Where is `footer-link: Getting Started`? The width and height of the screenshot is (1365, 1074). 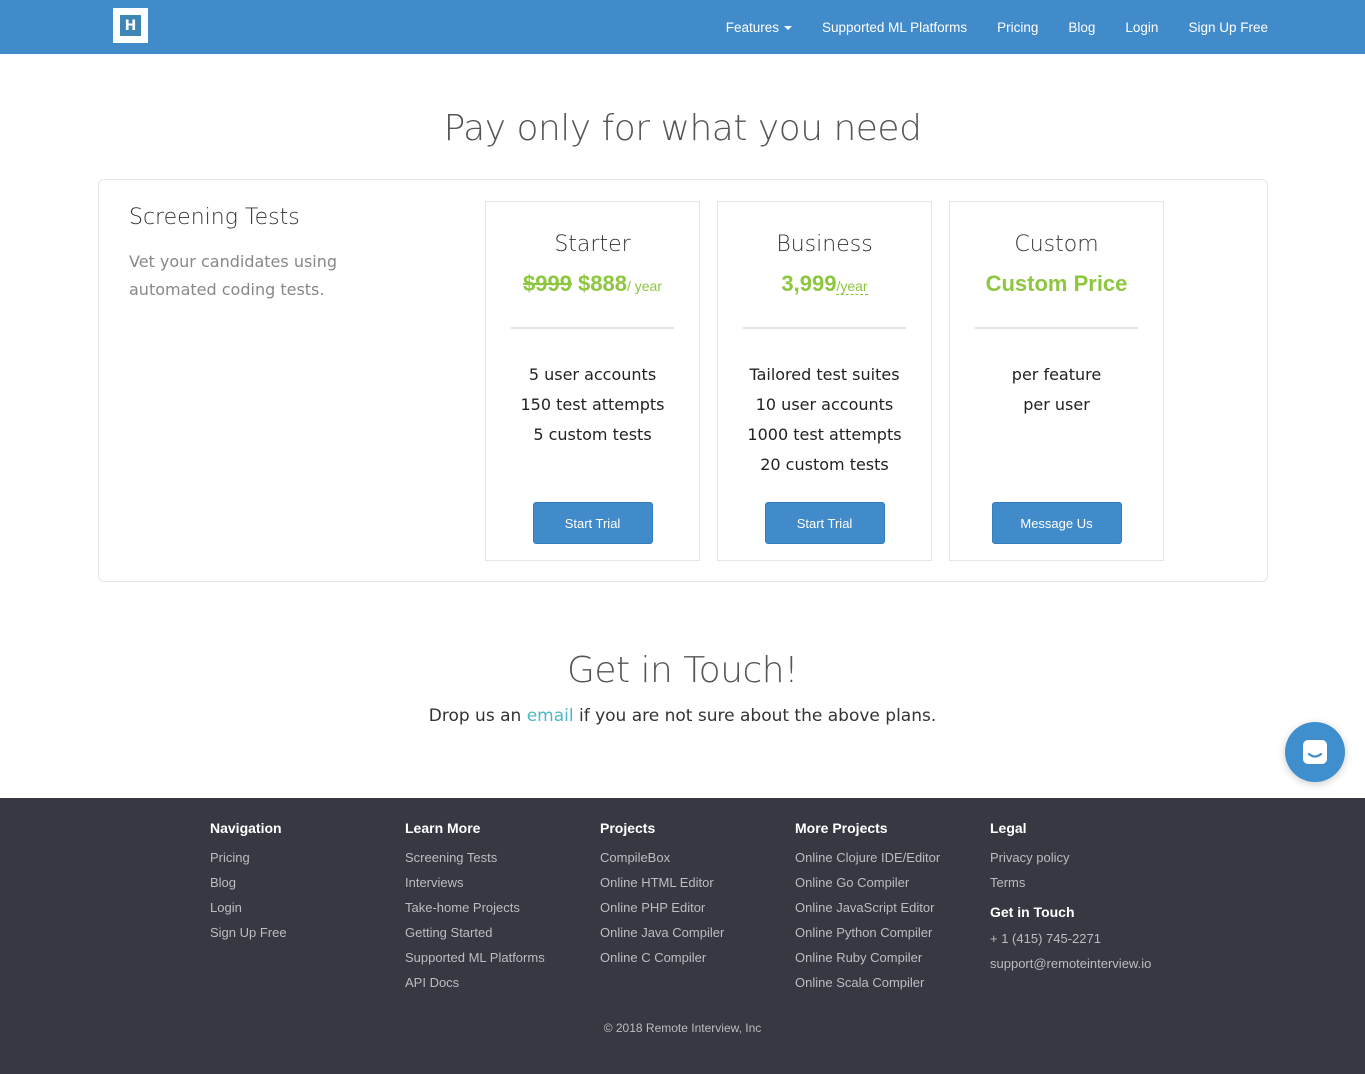
footer-link: Getting Started is located at coordinates (475, 932).